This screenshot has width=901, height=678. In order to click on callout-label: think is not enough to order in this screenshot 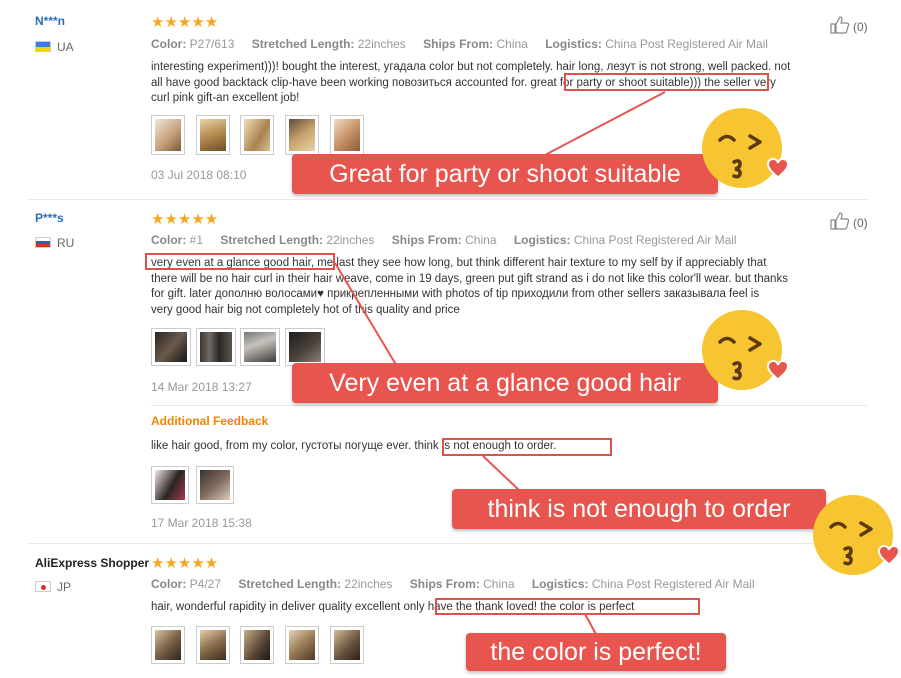, I will do `click(639, 509)`.